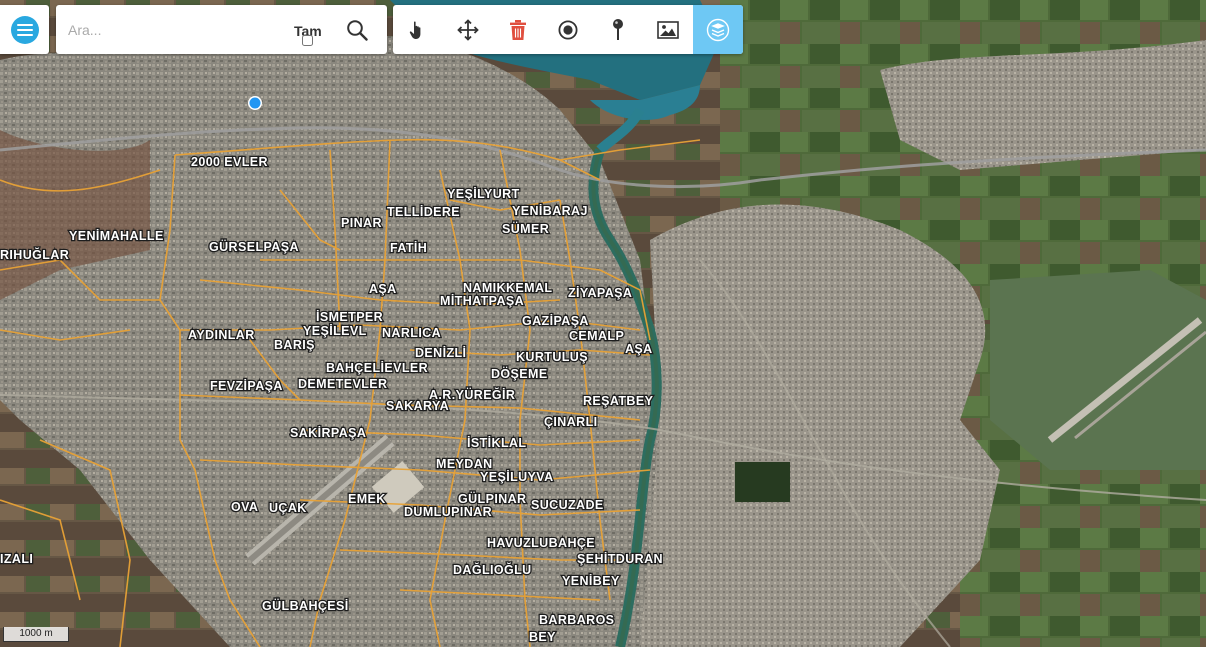  What do you see at coordinates (525, 228) in the screenshot?
I see `map-label: SÜMER` at bounding box center [525, 228].